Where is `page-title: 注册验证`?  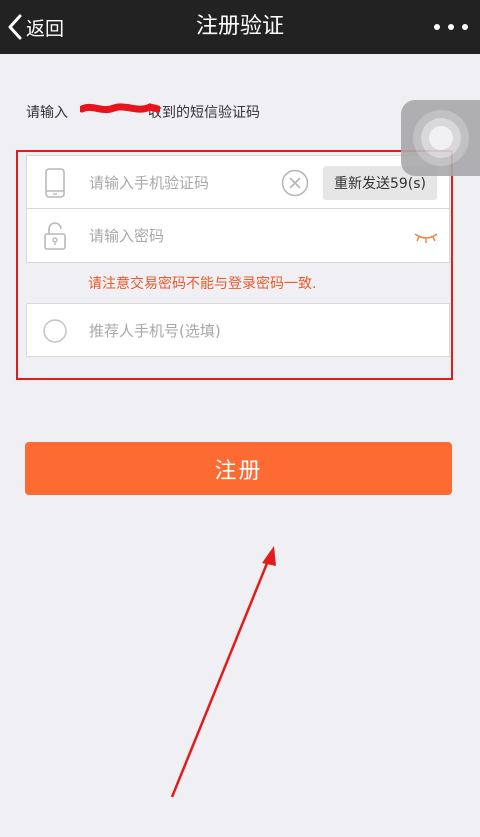 page-title: 注册验证 is located at coordinates (239, 26).